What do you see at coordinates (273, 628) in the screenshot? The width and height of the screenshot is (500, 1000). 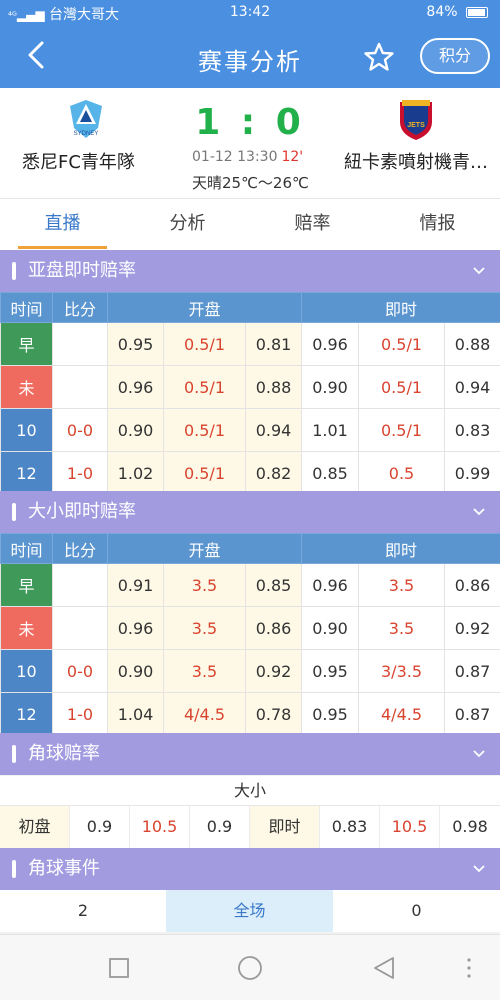 I see `open-away-odds: 0.86` at bounding box center [273, 628].